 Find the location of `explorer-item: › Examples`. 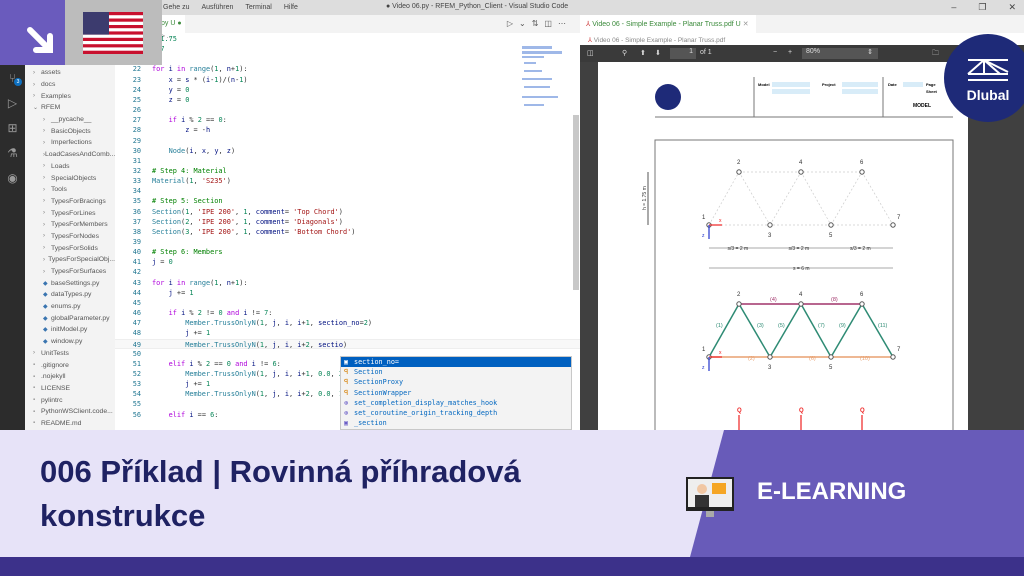

explorer-item: › Examples is located at coordinates (70, 96).